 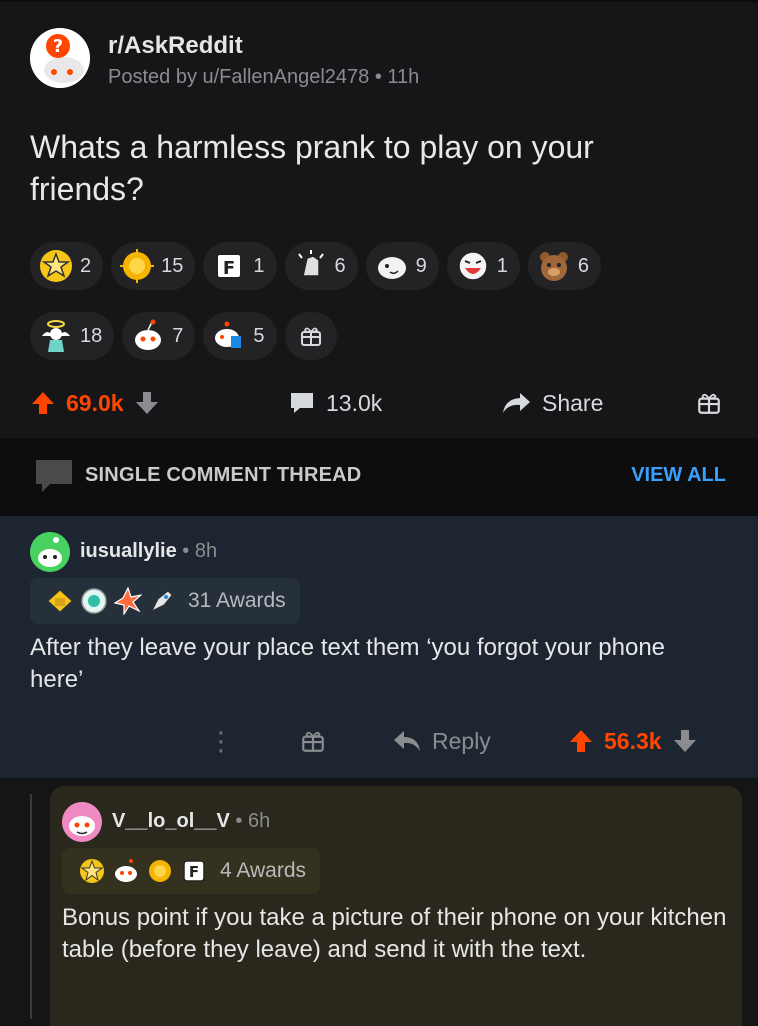 I want to click on comment-award-button, so click(x=313, y=741).